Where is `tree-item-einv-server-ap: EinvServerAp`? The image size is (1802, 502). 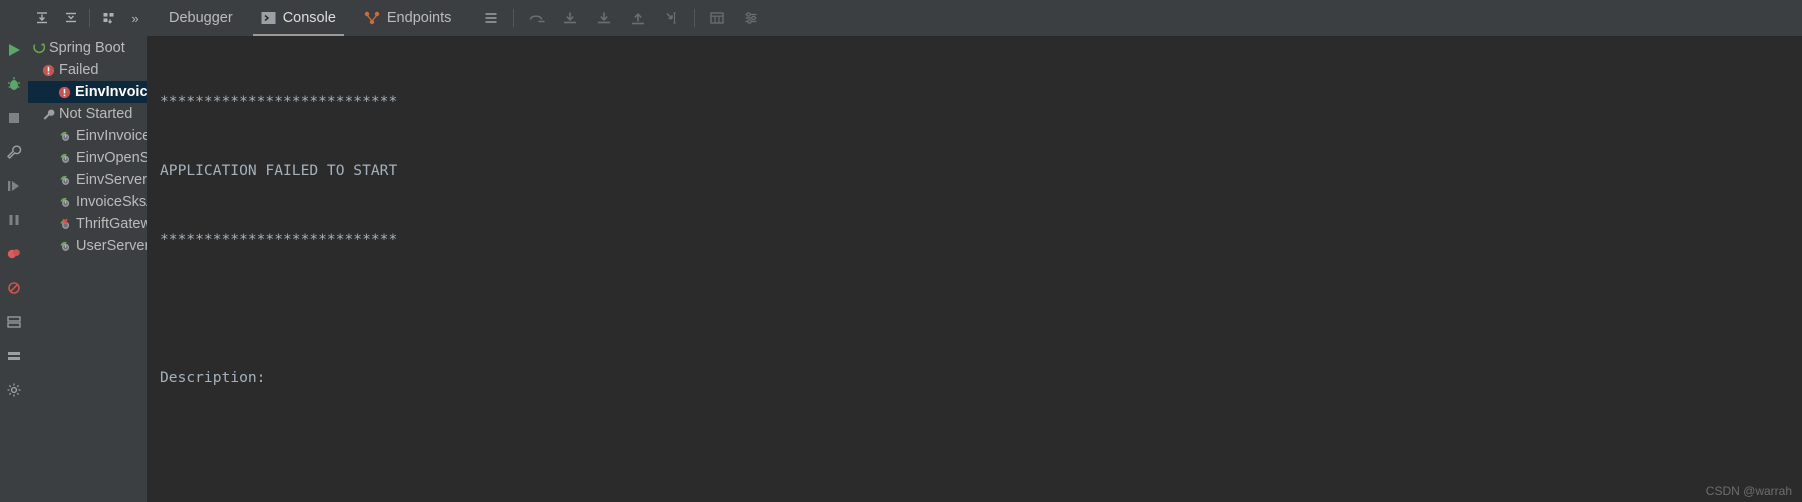
tree-item-einv-server-ap: EinvServerAp is located at coordinates (87, 180).